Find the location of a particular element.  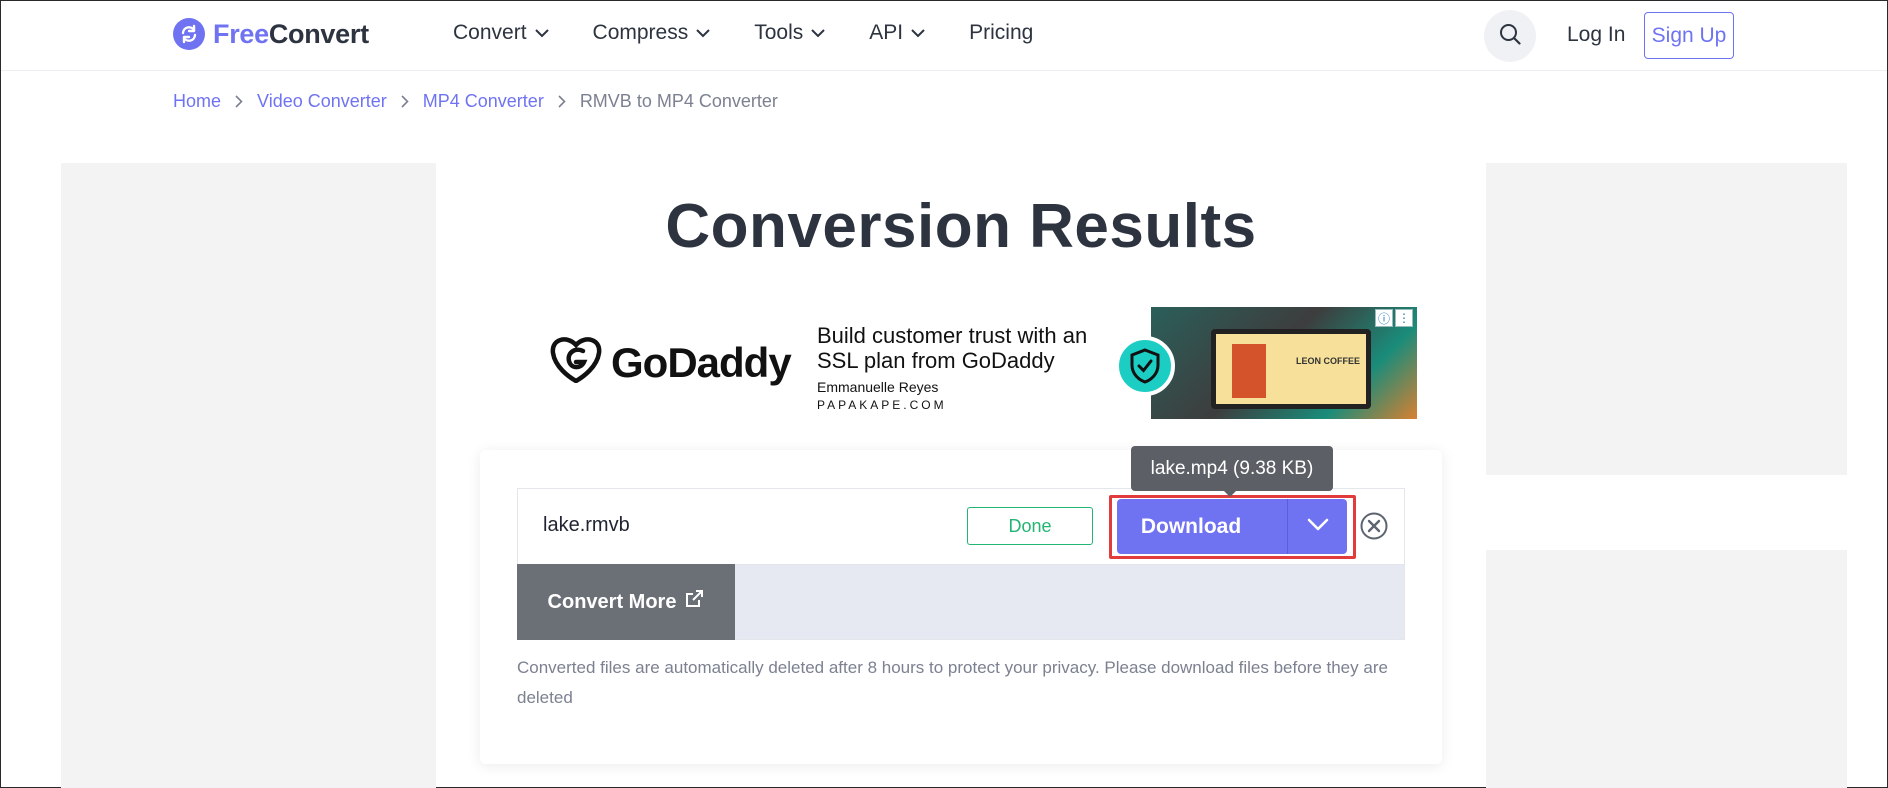

nav-pricing: Pricing is located at coordinates (1001, 33).